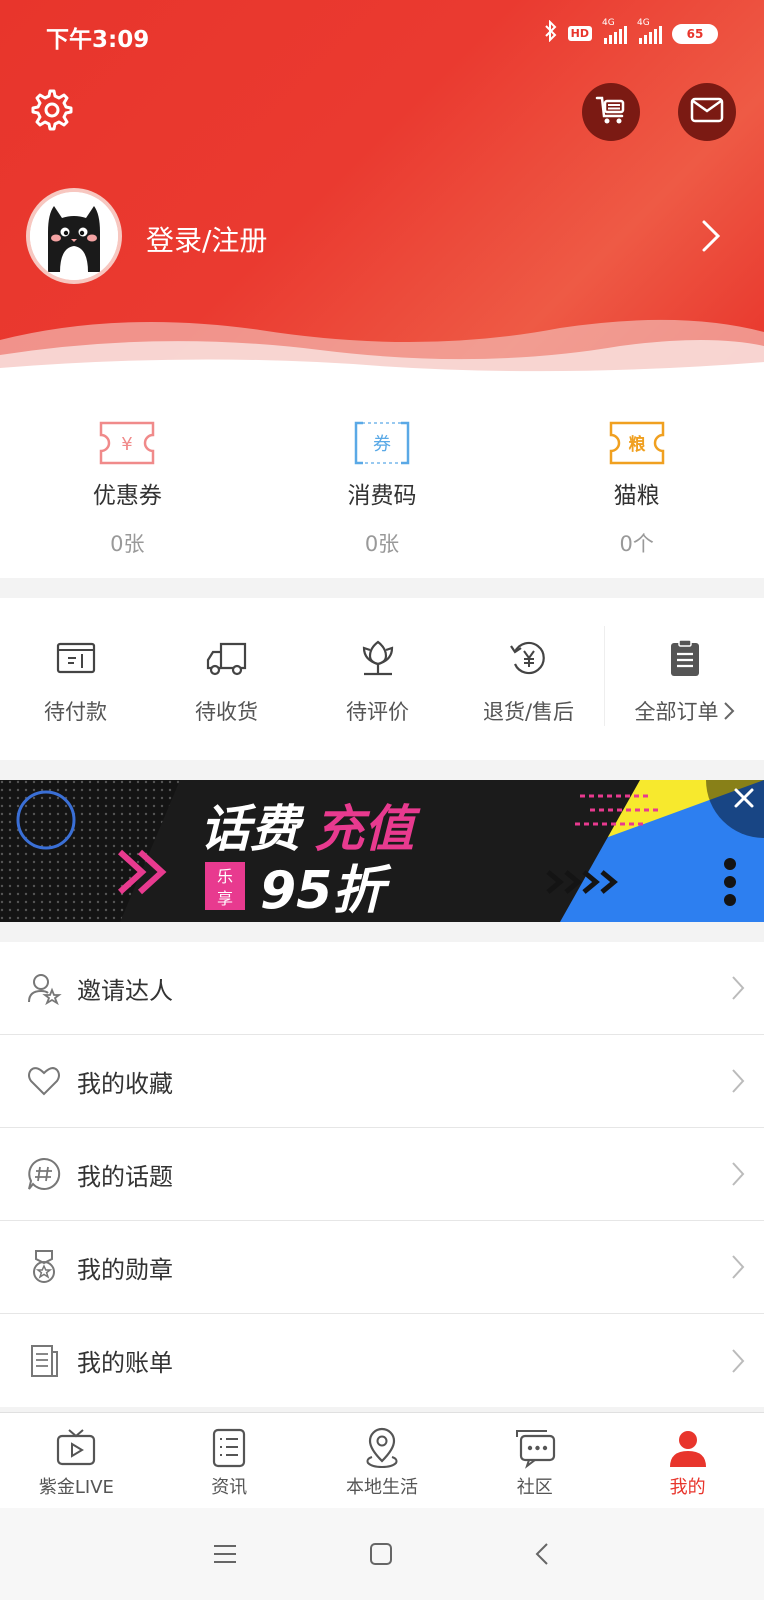 Image resolution: width=764 pixels, height=1600 pixels. I want to click on messages-button, so click(707, 112).